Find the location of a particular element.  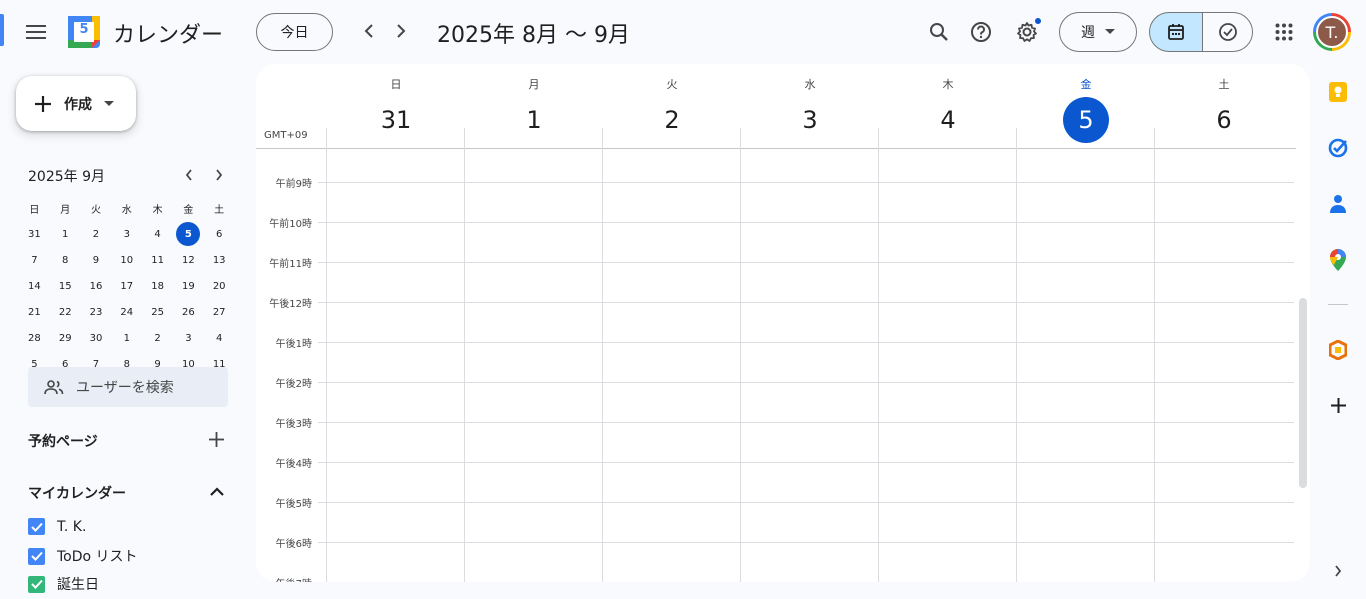

mini-calendar-day: 16 is located at coordinates (96, 286).